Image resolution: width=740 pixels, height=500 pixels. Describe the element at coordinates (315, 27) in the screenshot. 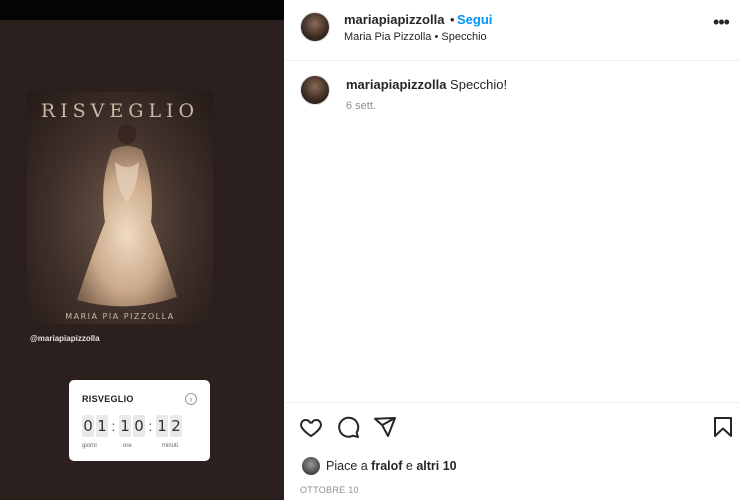

I see `avatar` at that location.